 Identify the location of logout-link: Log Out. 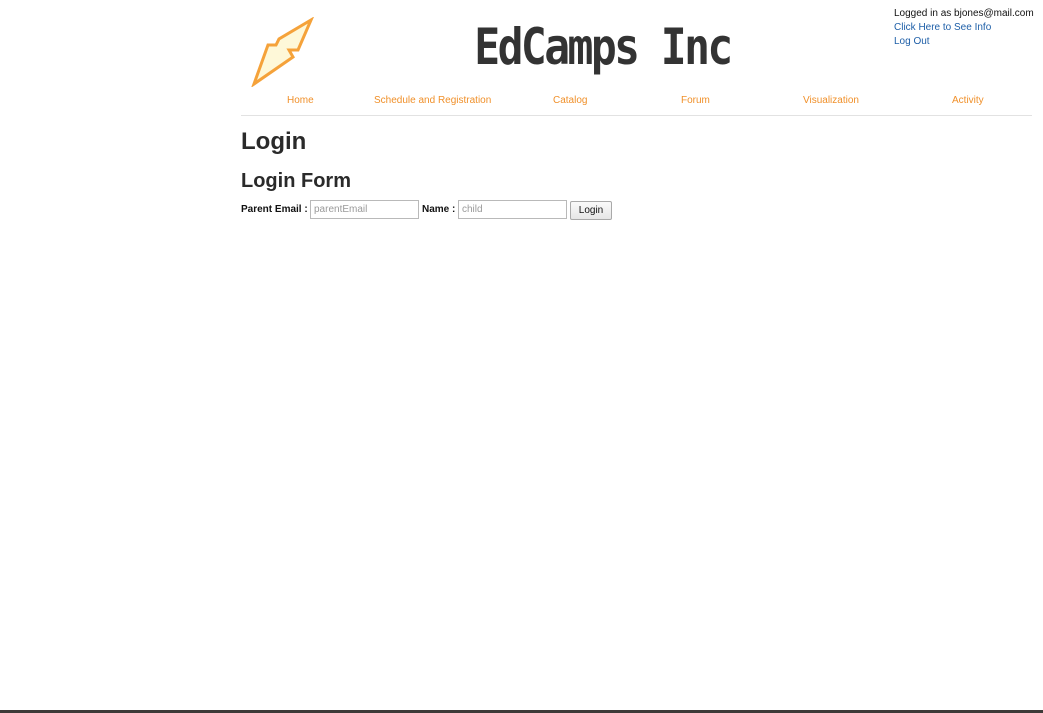
(964, 42).